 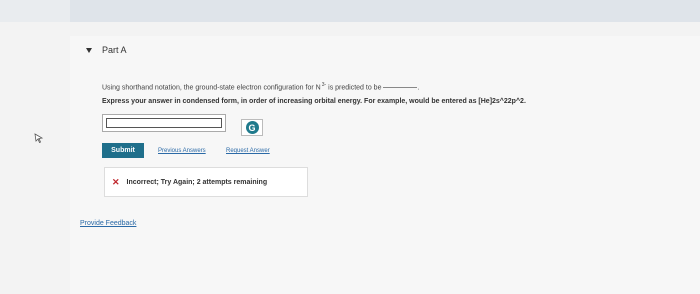 I want to click on part-title: Part A, so click(x=114, y=50).